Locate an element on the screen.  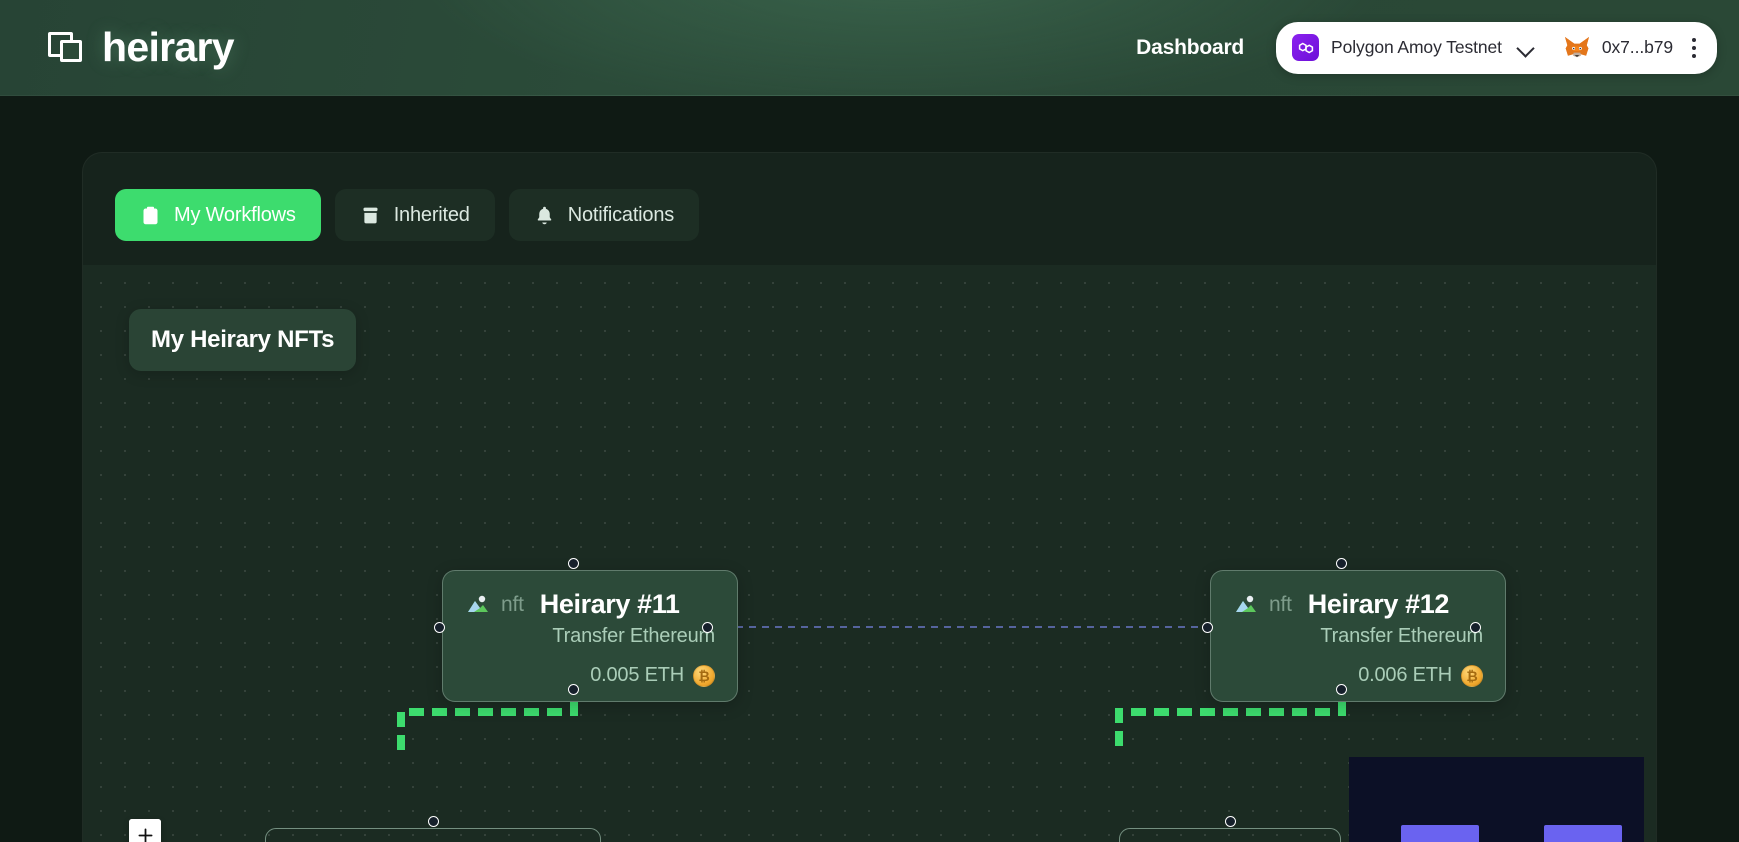
trigger-node-promotion: When I get a promotion at work is located at coordinates (433, 835).